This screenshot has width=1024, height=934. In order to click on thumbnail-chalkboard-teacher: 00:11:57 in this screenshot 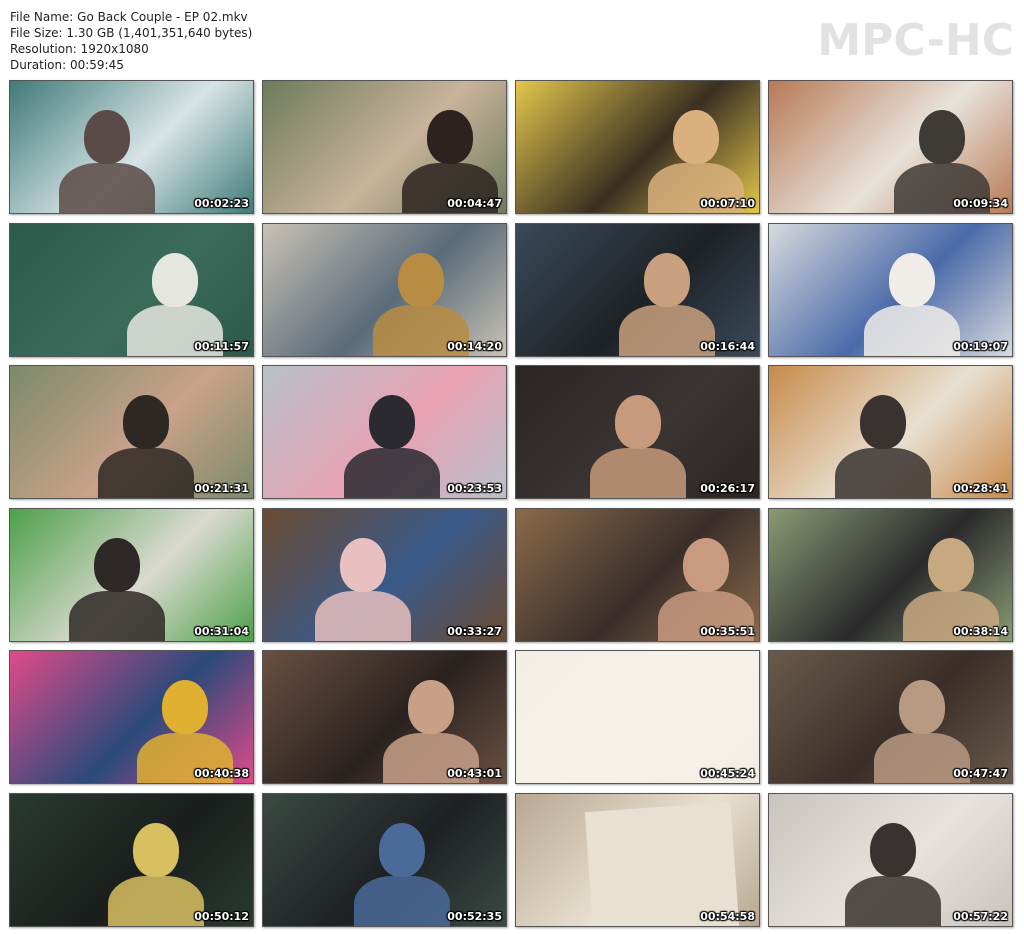, I will do `click(131, 289)`.